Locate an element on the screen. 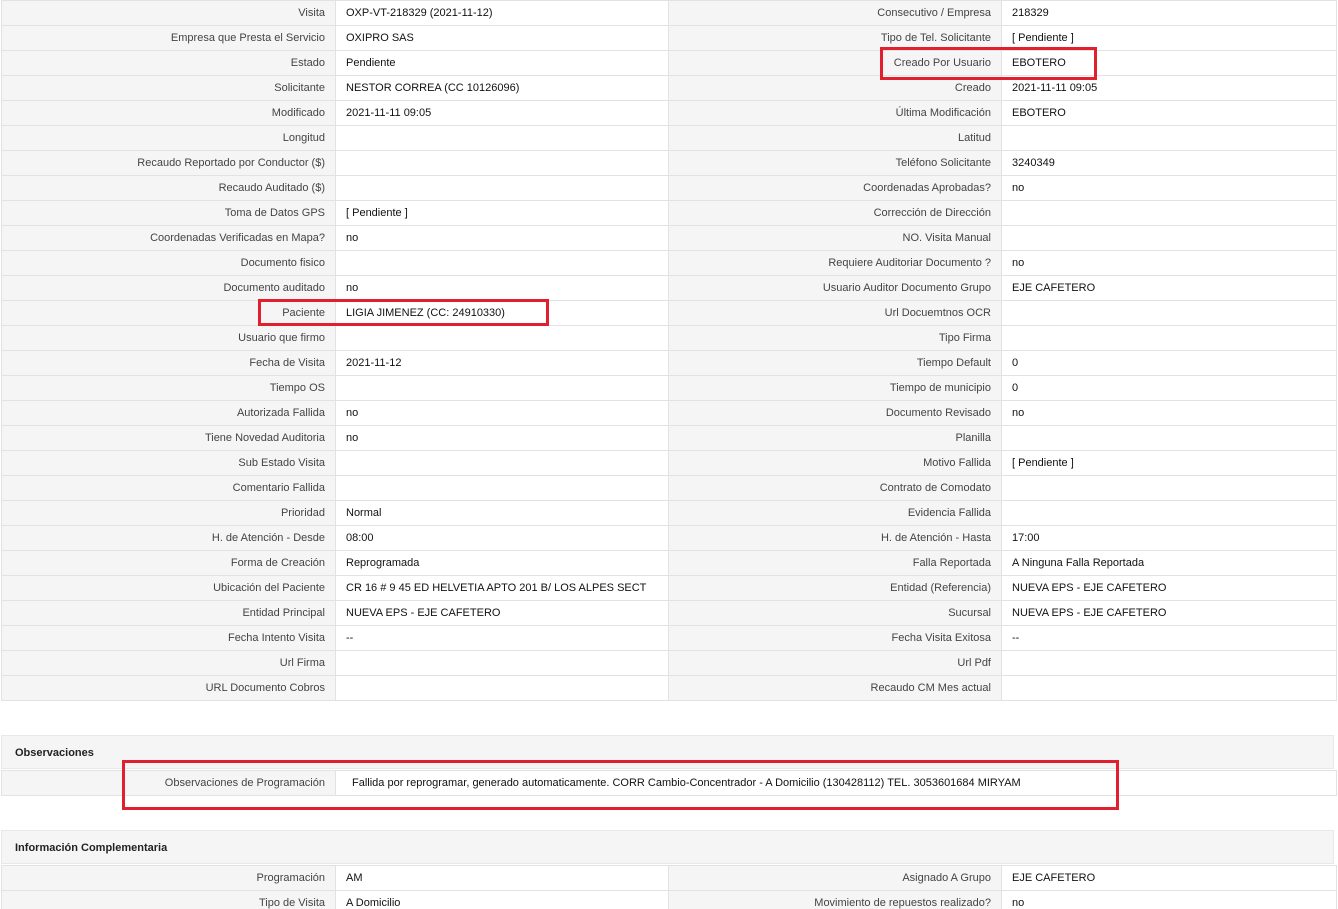  field-label: Coordenadas Verificadas en Mapa? is located at coordinates (168, 238).